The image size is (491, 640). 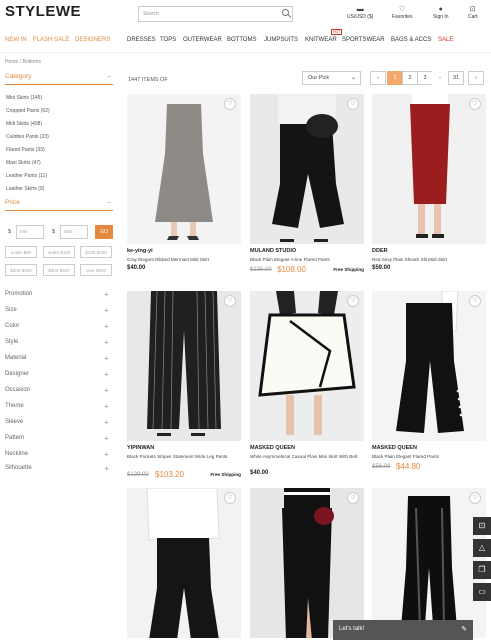 What do you see at coordinates (59, 458) in the screenshot?
I see `filter-neckline: Neckline +` at bounding box center [59, 458].